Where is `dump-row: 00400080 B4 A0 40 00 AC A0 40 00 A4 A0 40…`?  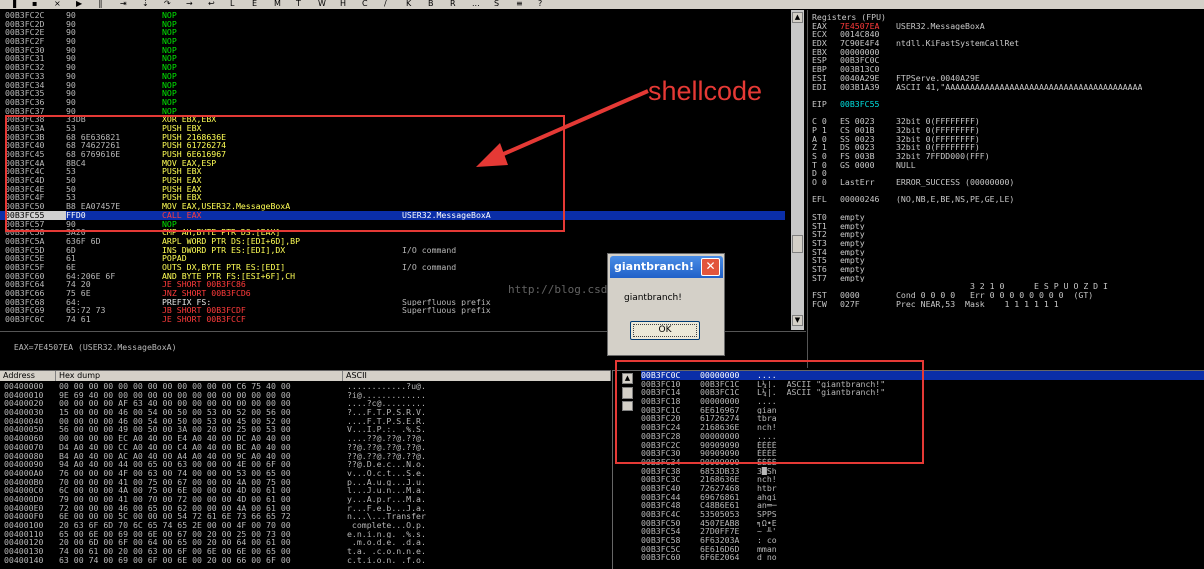
dump-row: 00400080 B4 A0 40 00 AC A0 40 00 A4 A0 40… is located at coordinates (215, 456).